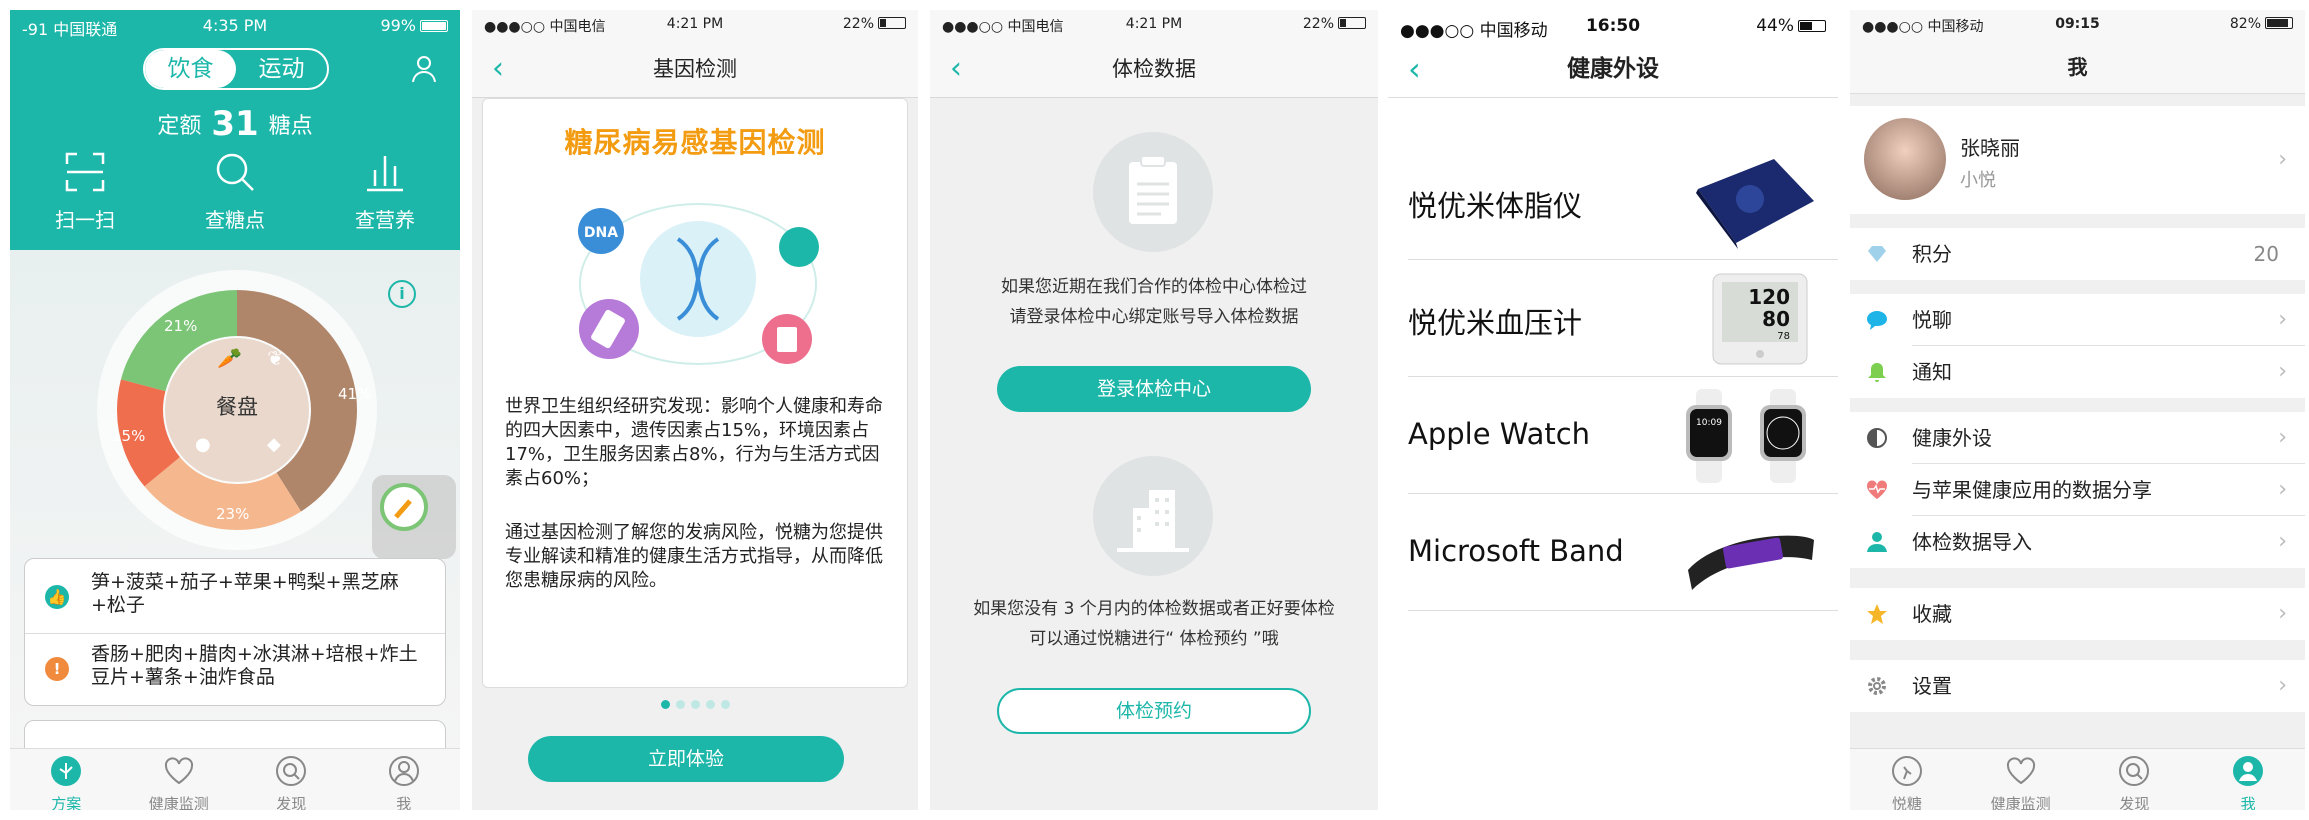 The height and width of the screenshot is (820, 2309). What do you see at coordinates (1990, 148) in the screenshot?
I see `profile-name: 张晓丽` at bounding box center [1990, 148].